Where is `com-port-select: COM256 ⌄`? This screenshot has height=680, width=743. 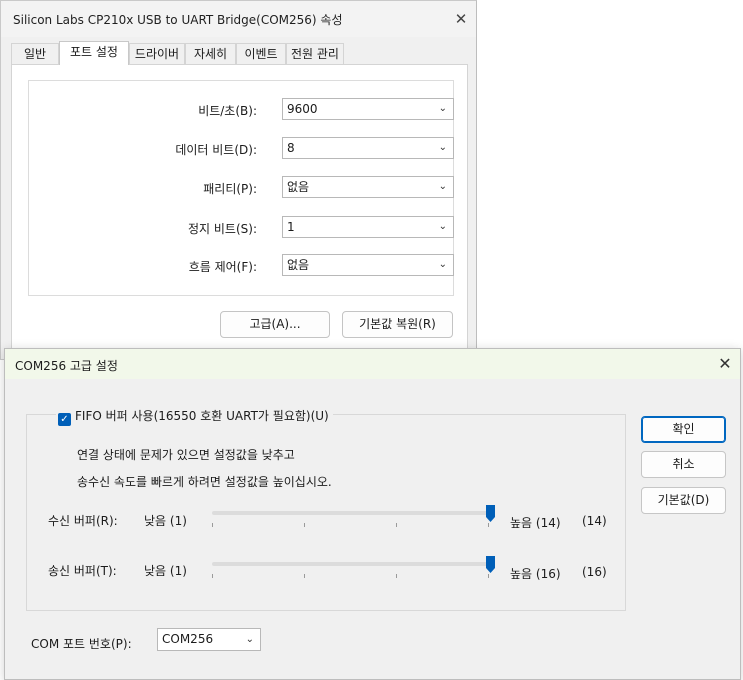 com-port-select: COM256 ⌄ is located at coordinates (209, 639).